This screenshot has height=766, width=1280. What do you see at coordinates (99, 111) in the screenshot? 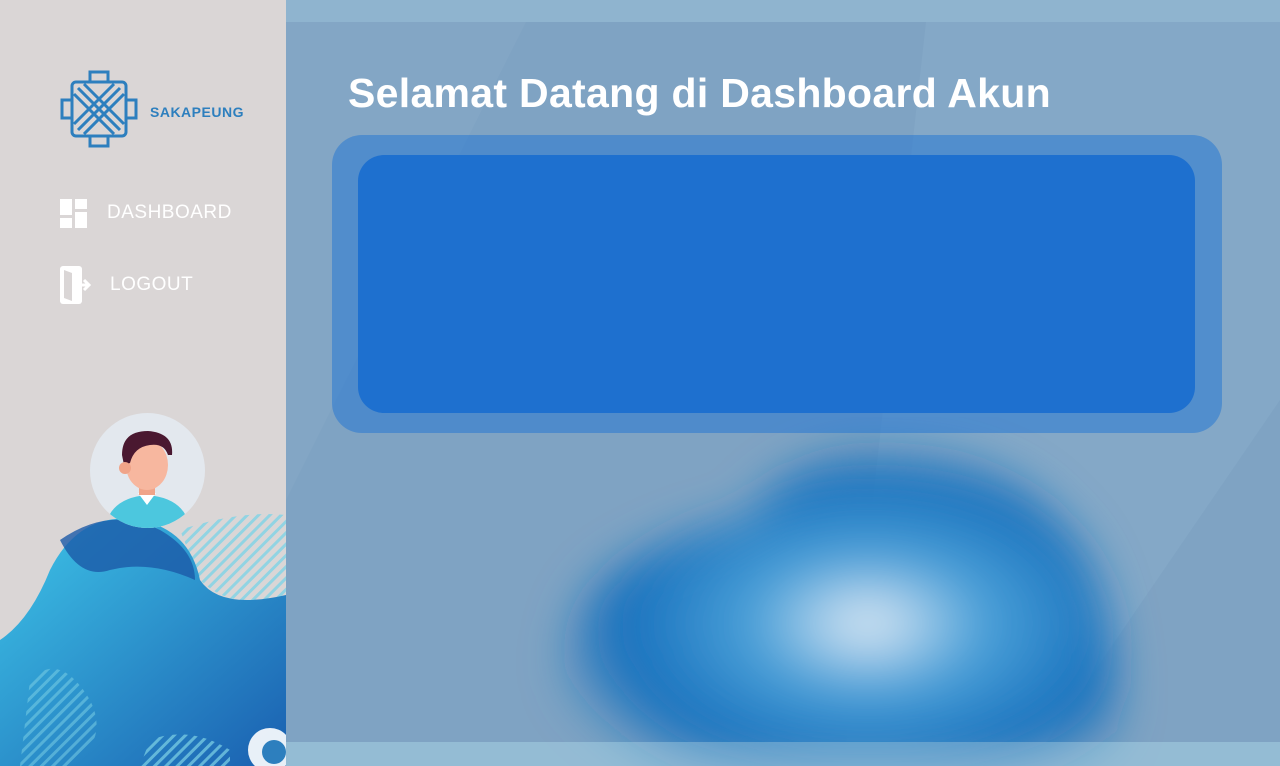
I see `sakapeung-logo-icon` at bounding box center [99, 111].